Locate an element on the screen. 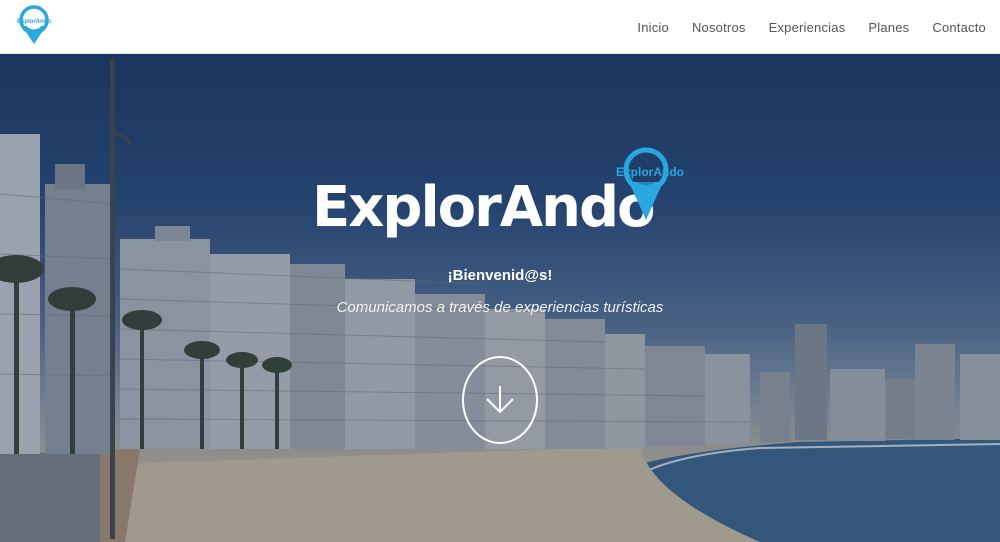  nav-item-planes: Planes is located at coordinates (888, 27).